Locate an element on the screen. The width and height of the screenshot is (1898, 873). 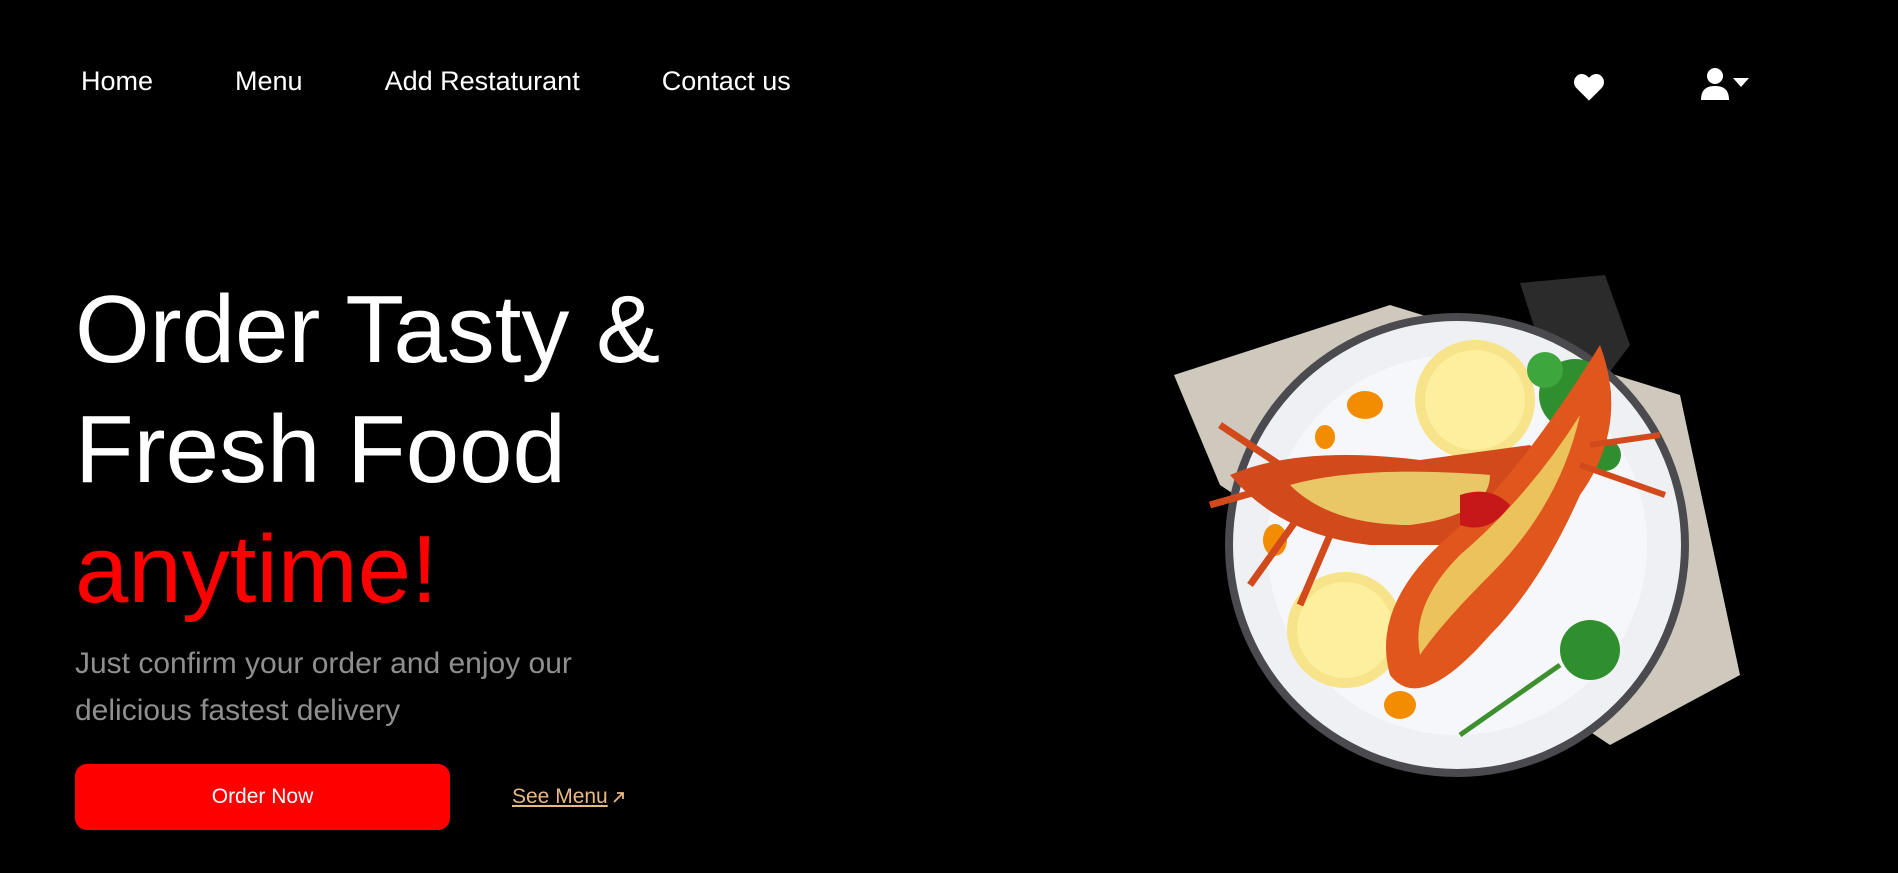
hero-title-line2: Fresh Food is located at coordinates (320, 449).